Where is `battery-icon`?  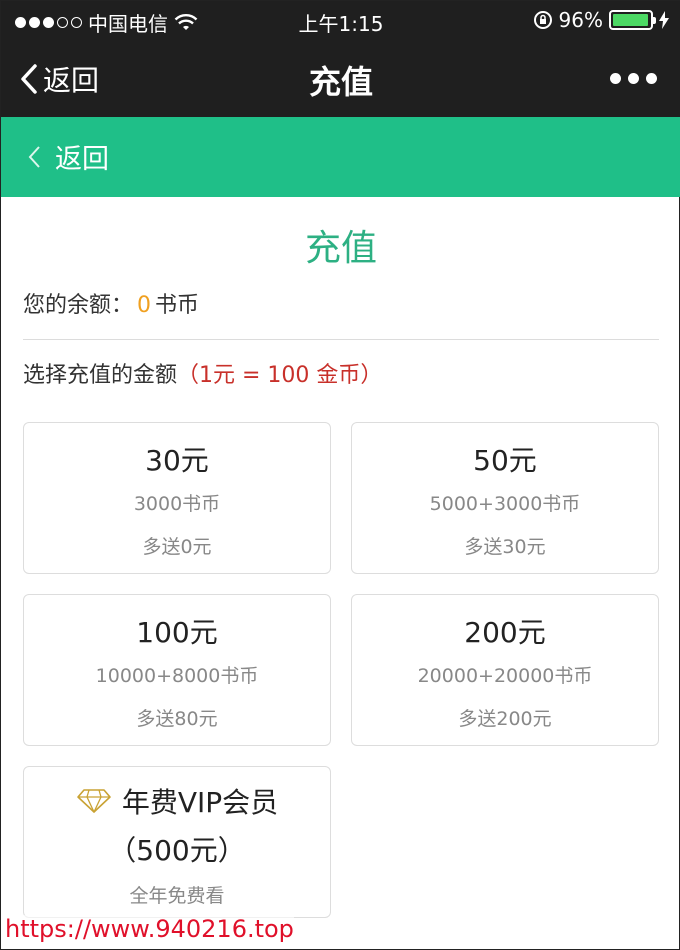 battery-icon is located at coordinates (632, 20).